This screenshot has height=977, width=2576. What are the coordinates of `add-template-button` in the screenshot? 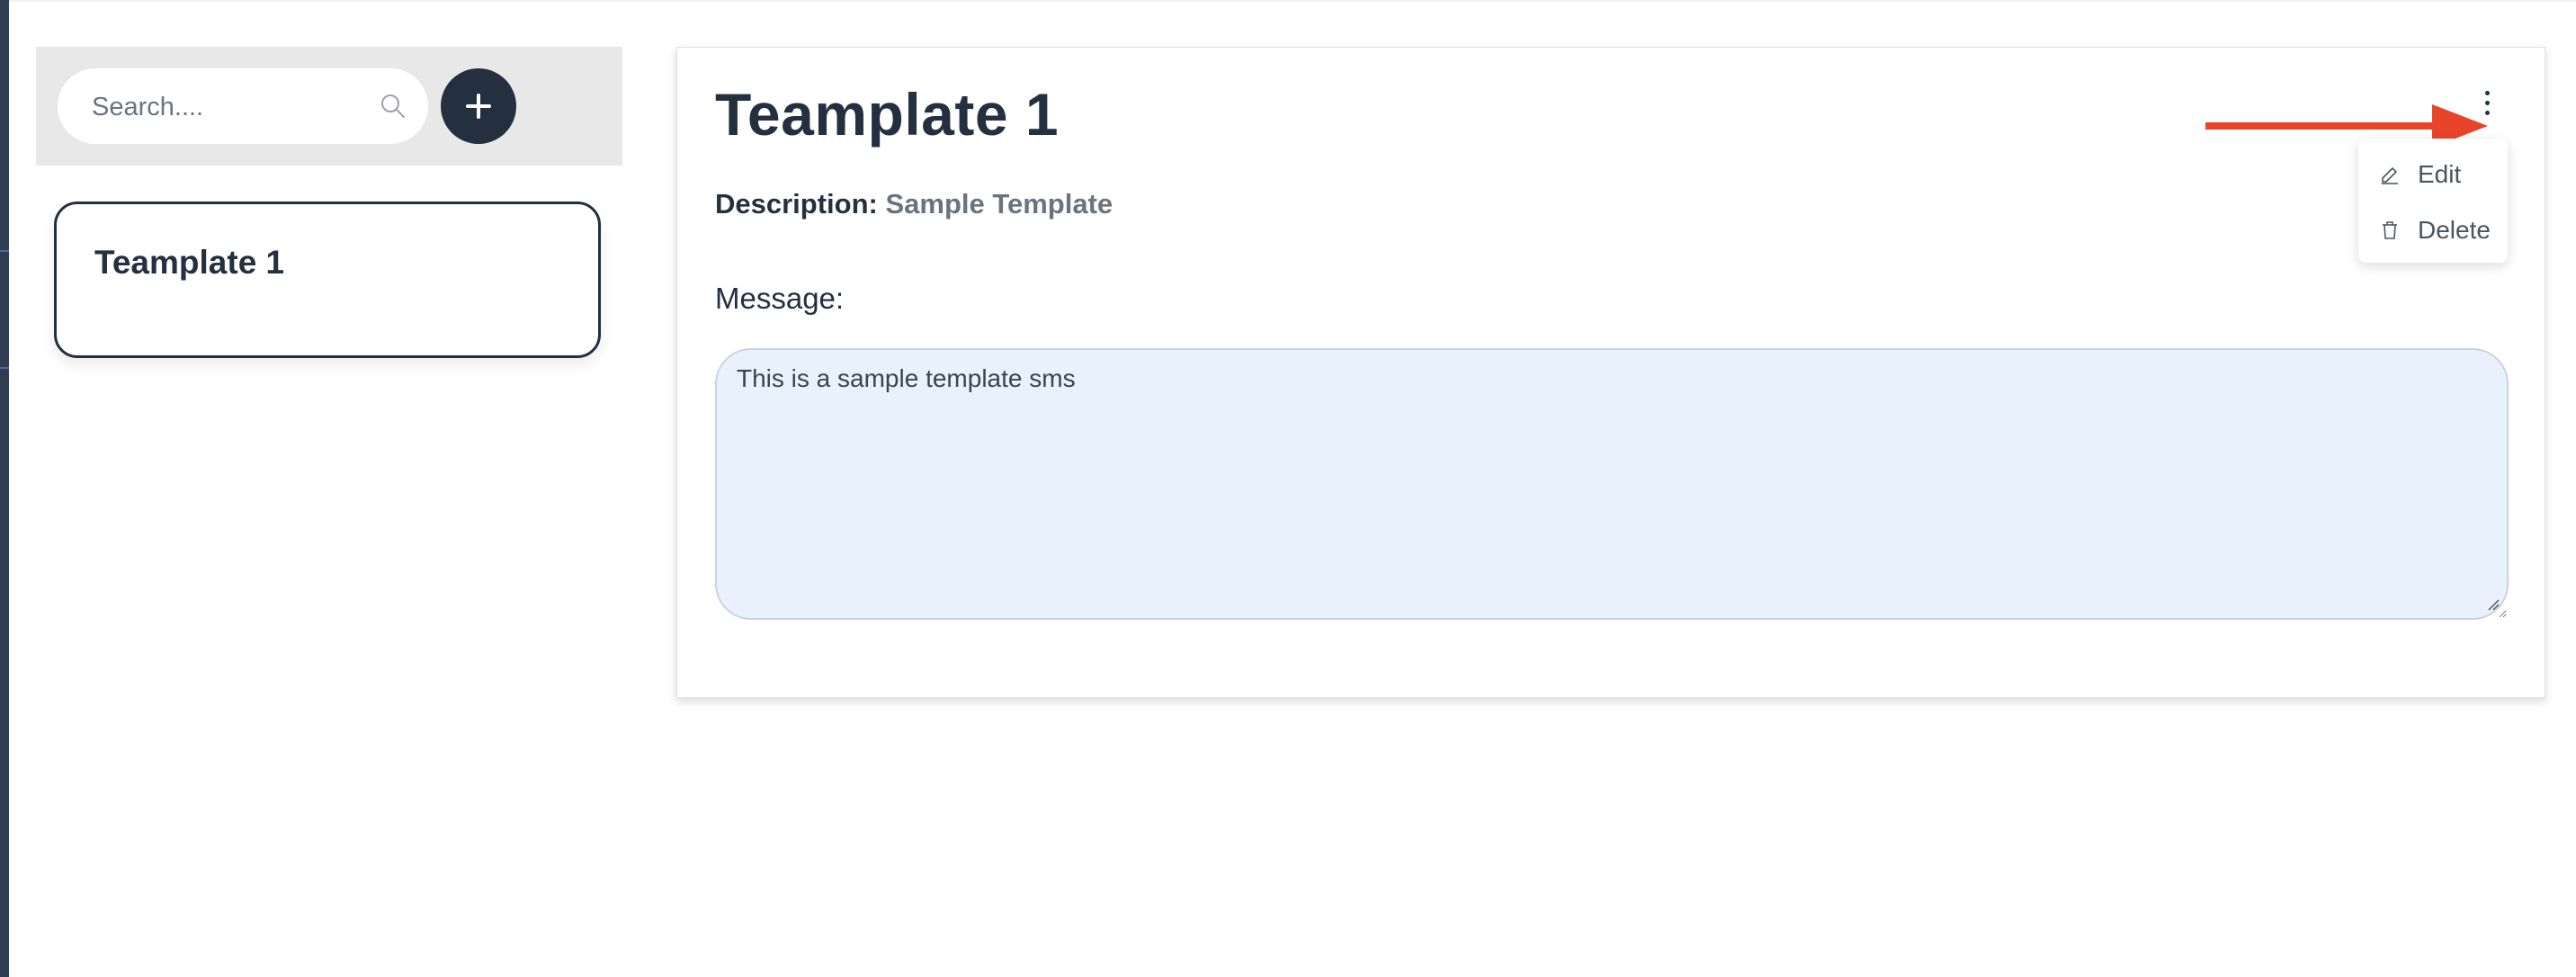 It's located at (478, 106).